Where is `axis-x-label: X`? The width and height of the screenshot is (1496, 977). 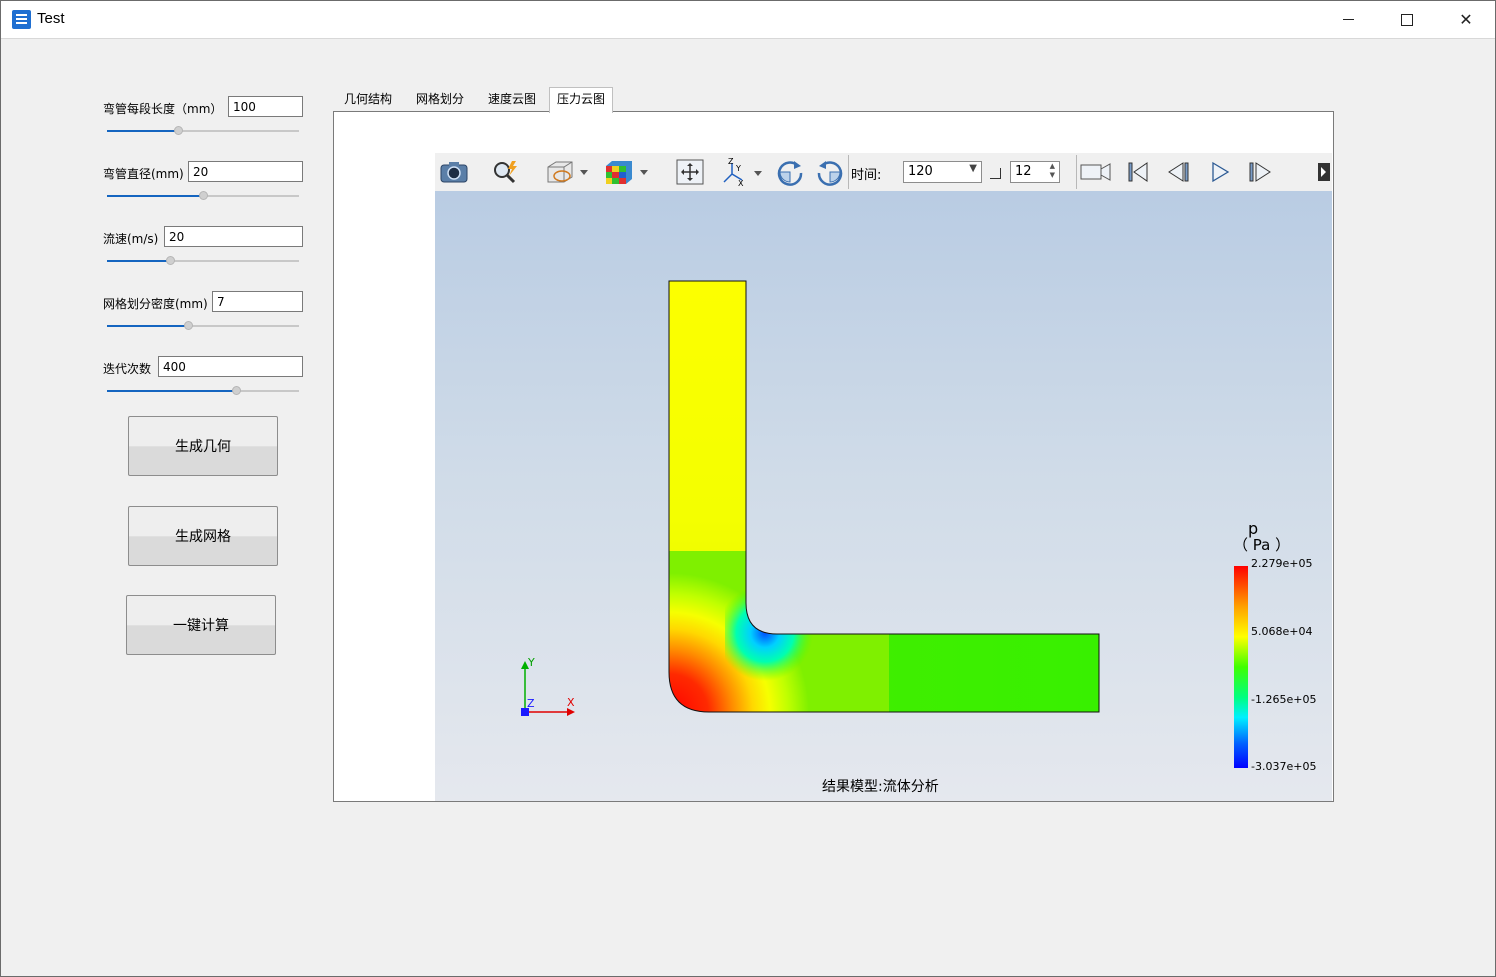
axis-x-label: X is located at coordinates (571, 702).